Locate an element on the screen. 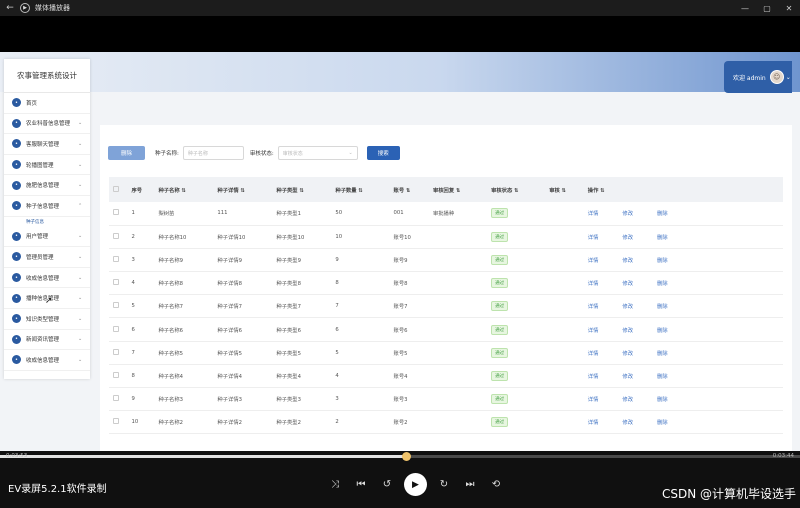 The image size is (800, 508). column-header: 审核状态 ⇅ is located at coordinates (516, 189).